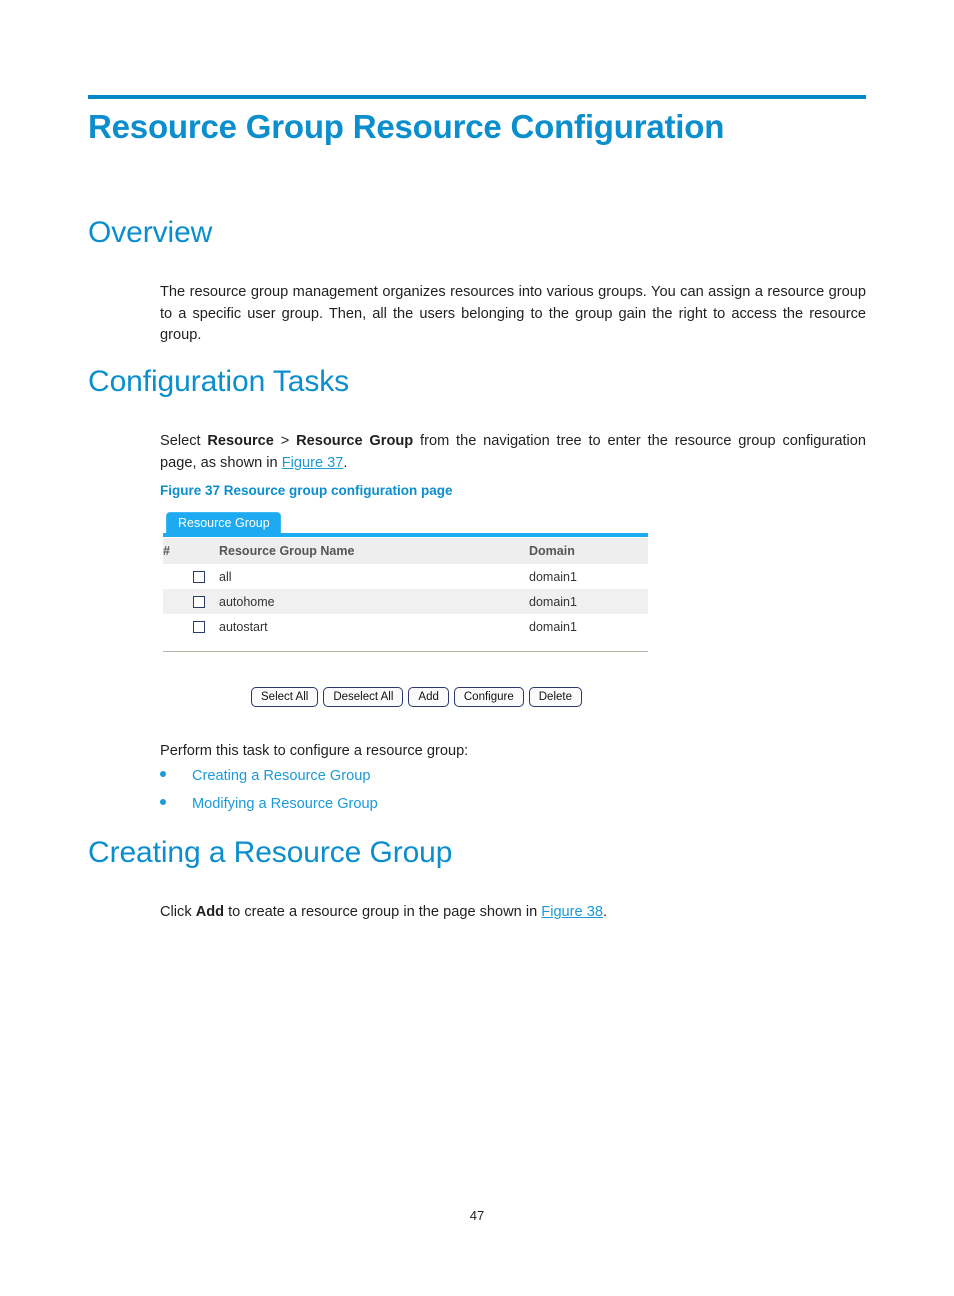 This screenshot has width=954, height=1296. I want to click on cell-group-name: all, so click(225, 576).